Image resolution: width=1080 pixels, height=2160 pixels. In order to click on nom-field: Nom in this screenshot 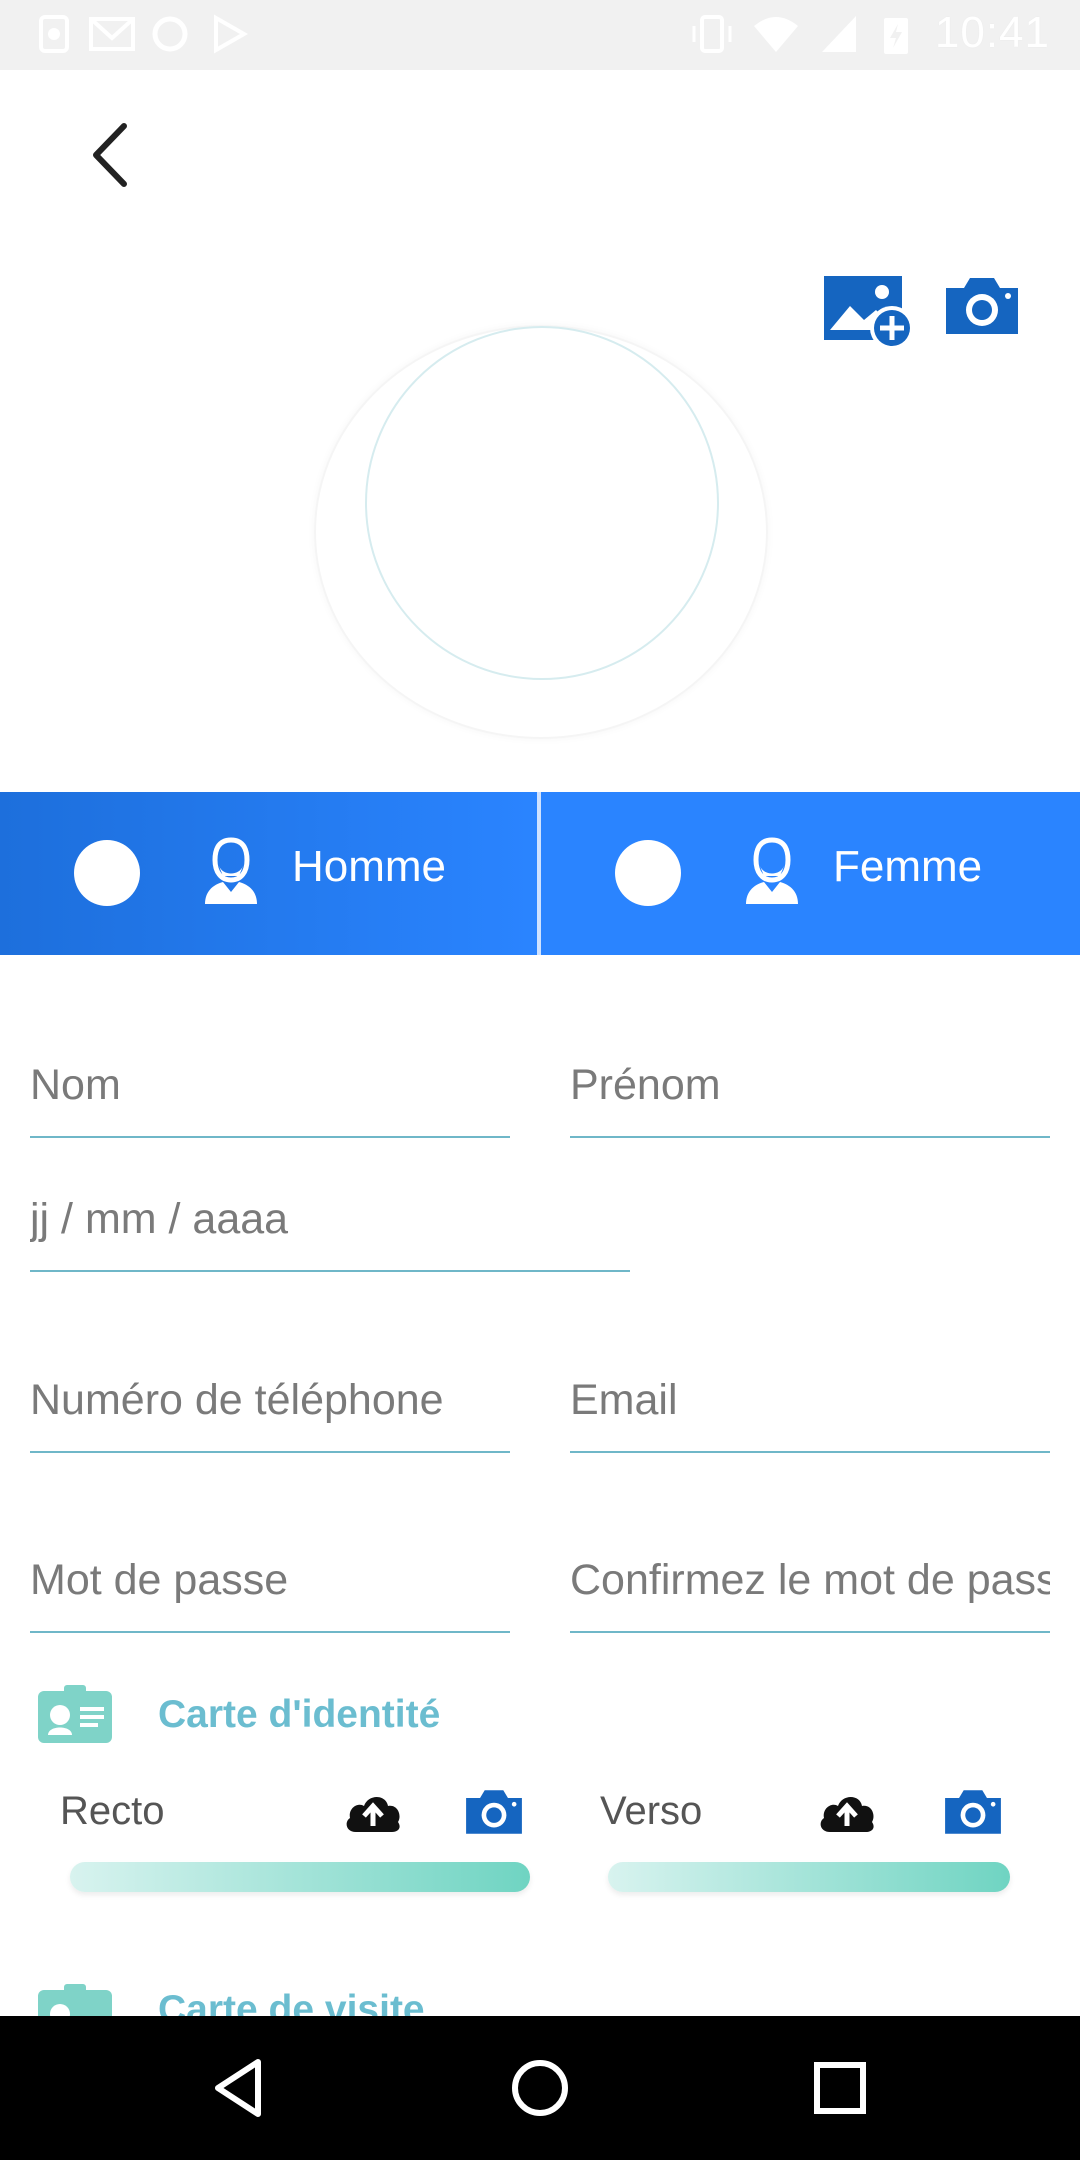, I will do `click(270, 1084)`.